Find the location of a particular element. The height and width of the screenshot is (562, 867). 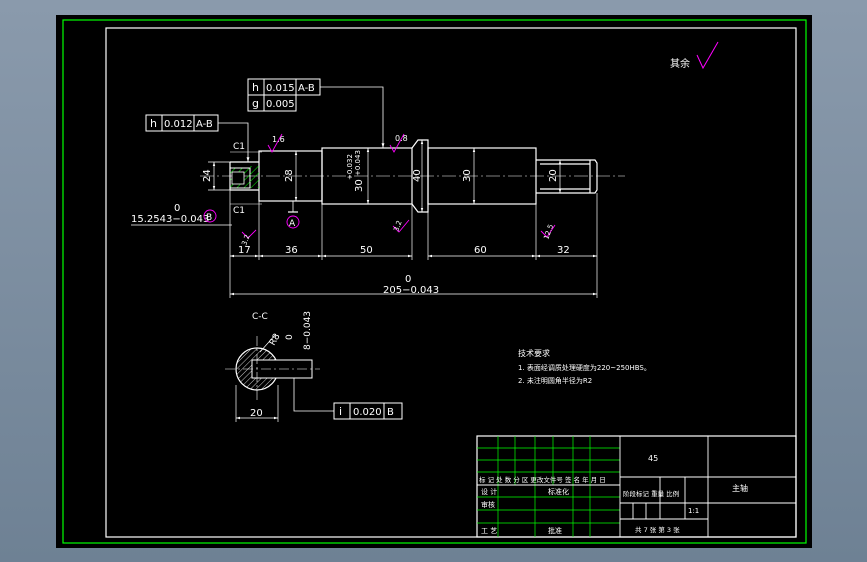

tb-approve: 批准 is located at coordinates (555, 530).